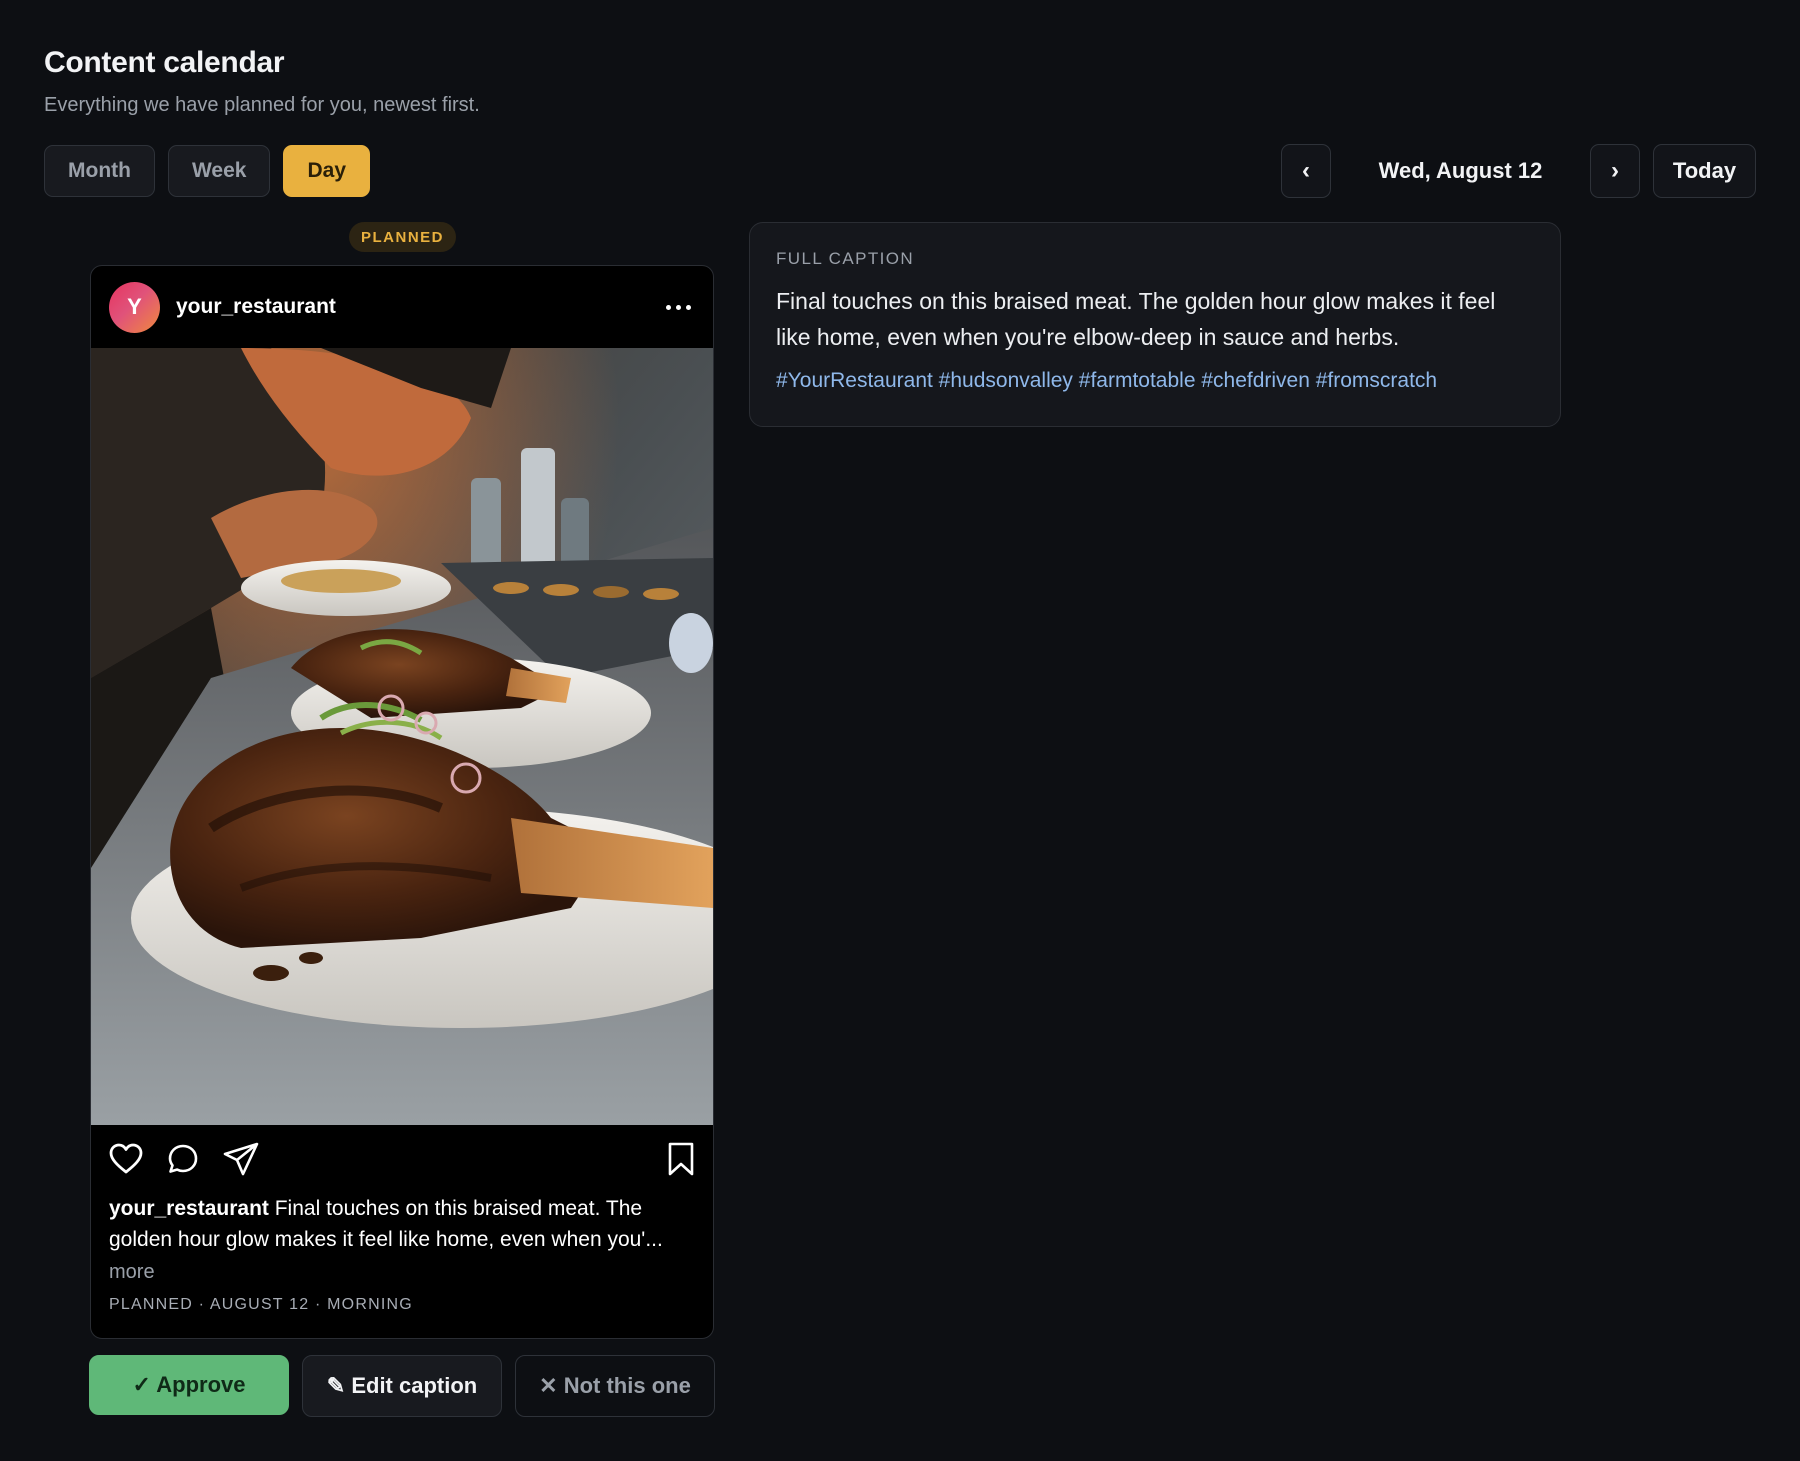 The width and height of the screenshot is (1800, 1461). I want to click on comment-icon, so click(183, 1159).